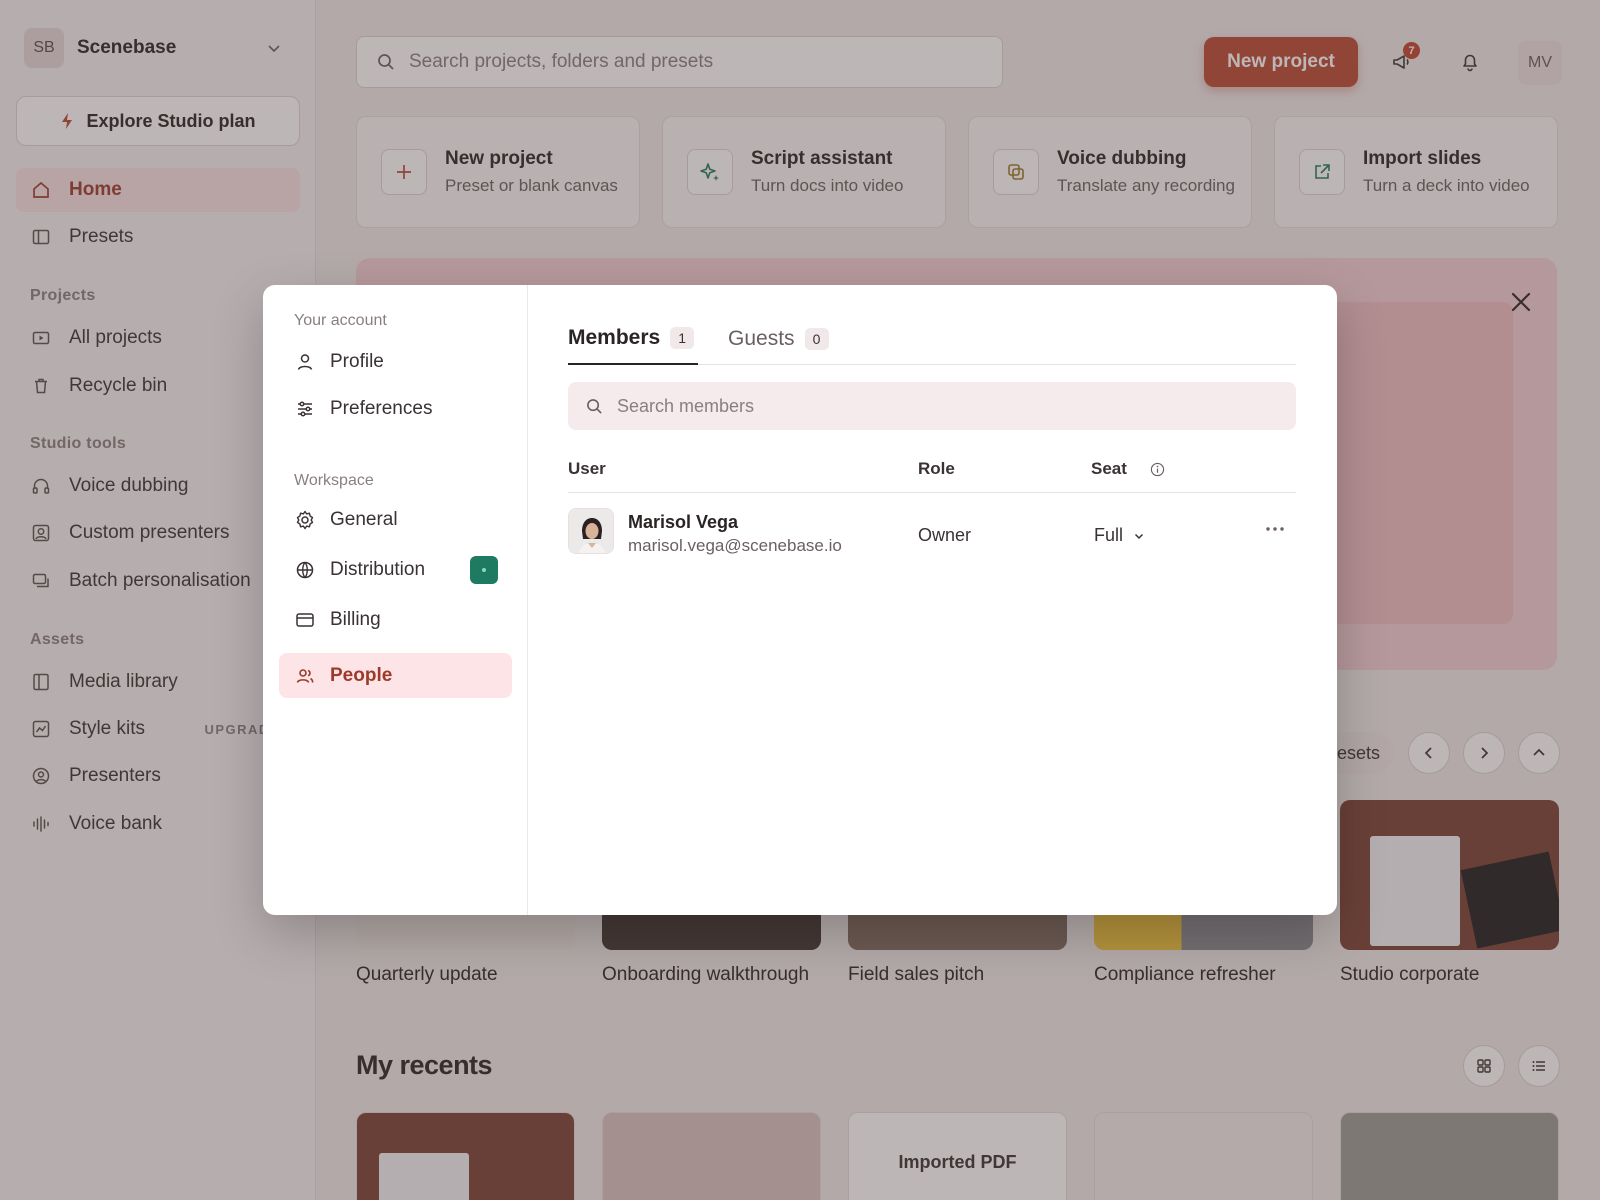 The image size is (1600, 1200). Describe the element at coordinates (305, 570) in the screenshot. I see `globe-icon` at that location.